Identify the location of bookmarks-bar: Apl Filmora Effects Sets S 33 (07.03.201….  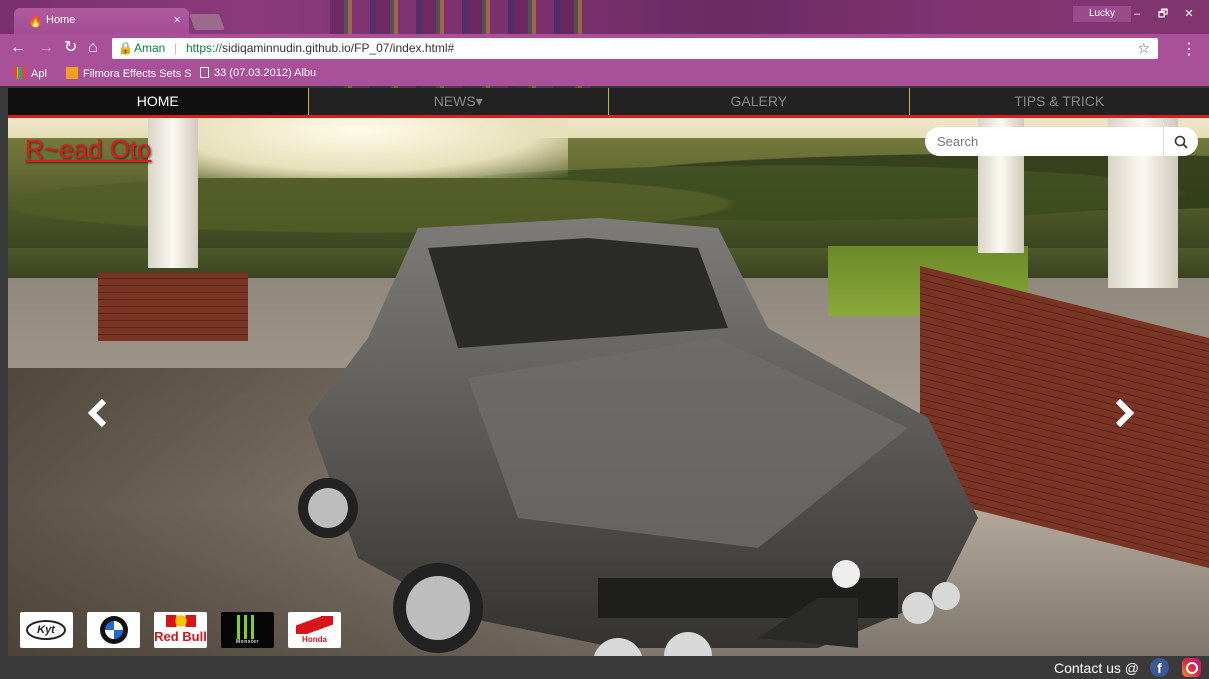
(604, 74).